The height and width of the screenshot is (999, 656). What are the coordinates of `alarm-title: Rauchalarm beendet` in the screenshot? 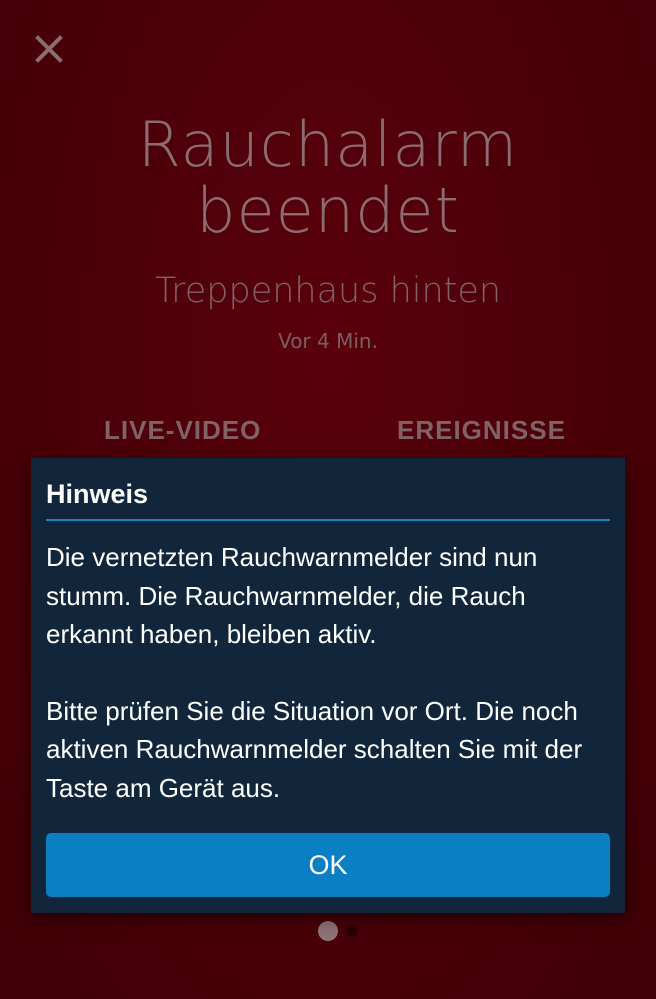 It's located at (328, 178).